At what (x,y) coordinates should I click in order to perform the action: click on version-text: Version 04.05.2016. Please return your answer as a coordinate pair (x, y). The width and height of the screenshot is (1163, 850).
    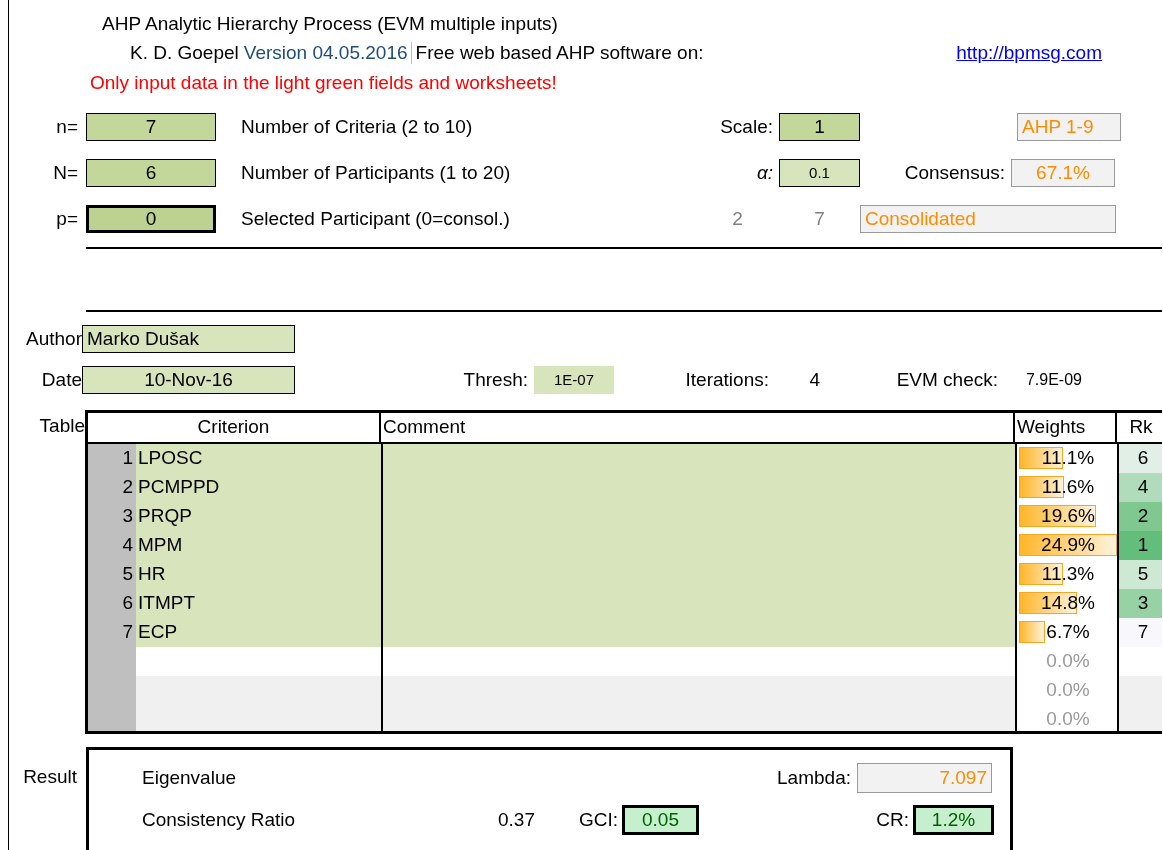
    Looking at the image, I should click on (327, 53).